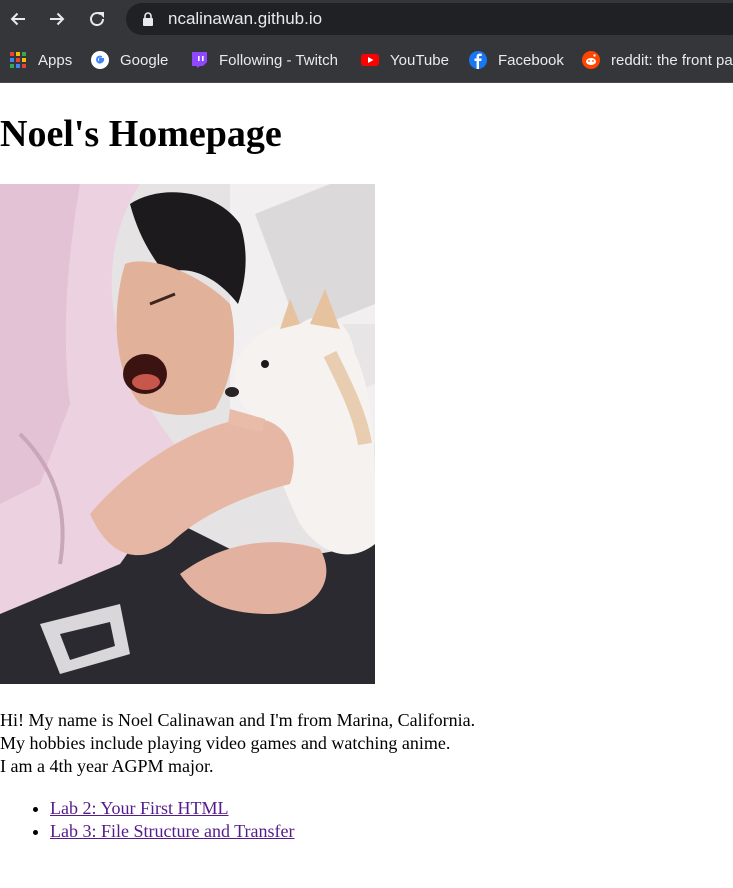  I want to click on bookmark-reddit: reddit: the front pa, so click(657, 60).